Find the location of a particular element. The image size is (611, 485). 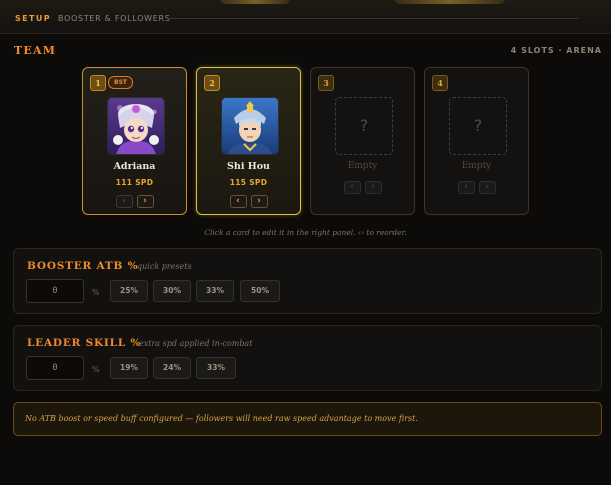

breadcrumb-setup: SETUP is located at coordinates (33, 18).